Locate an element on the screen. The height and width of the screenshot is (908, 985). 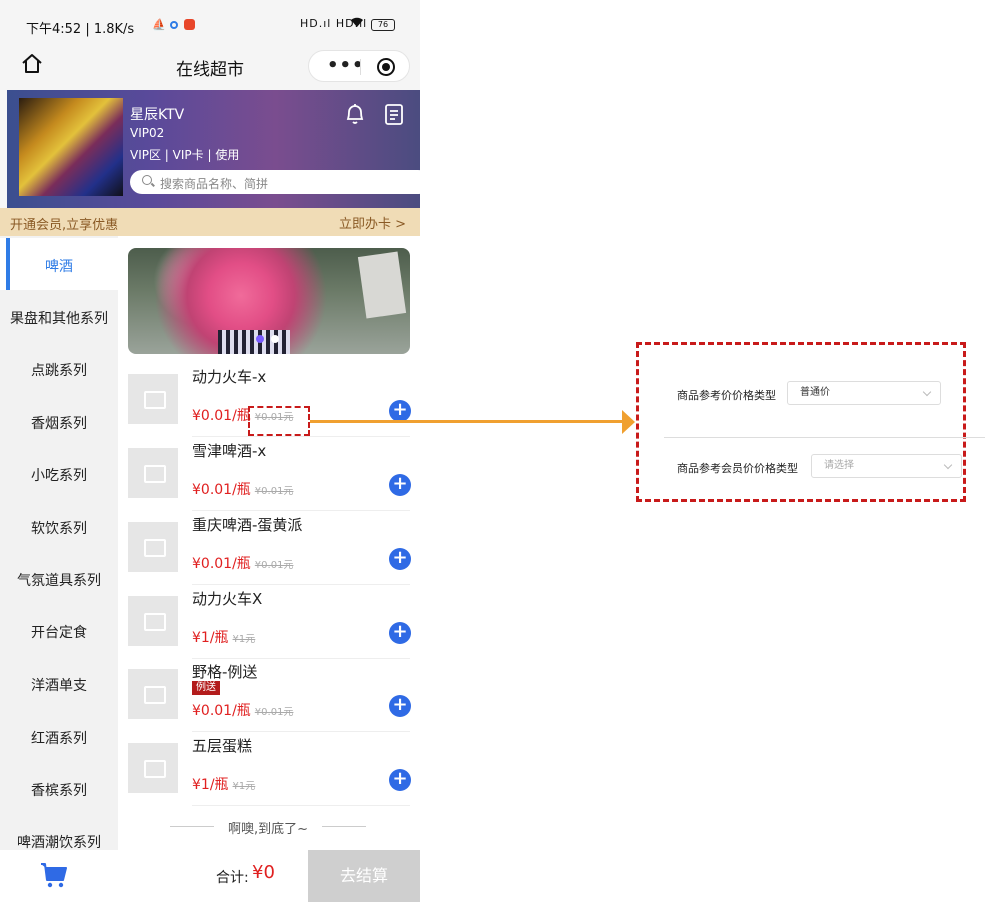
sidebar-item-label: 果盘和其他系列 is located at coordinates (59, 319).